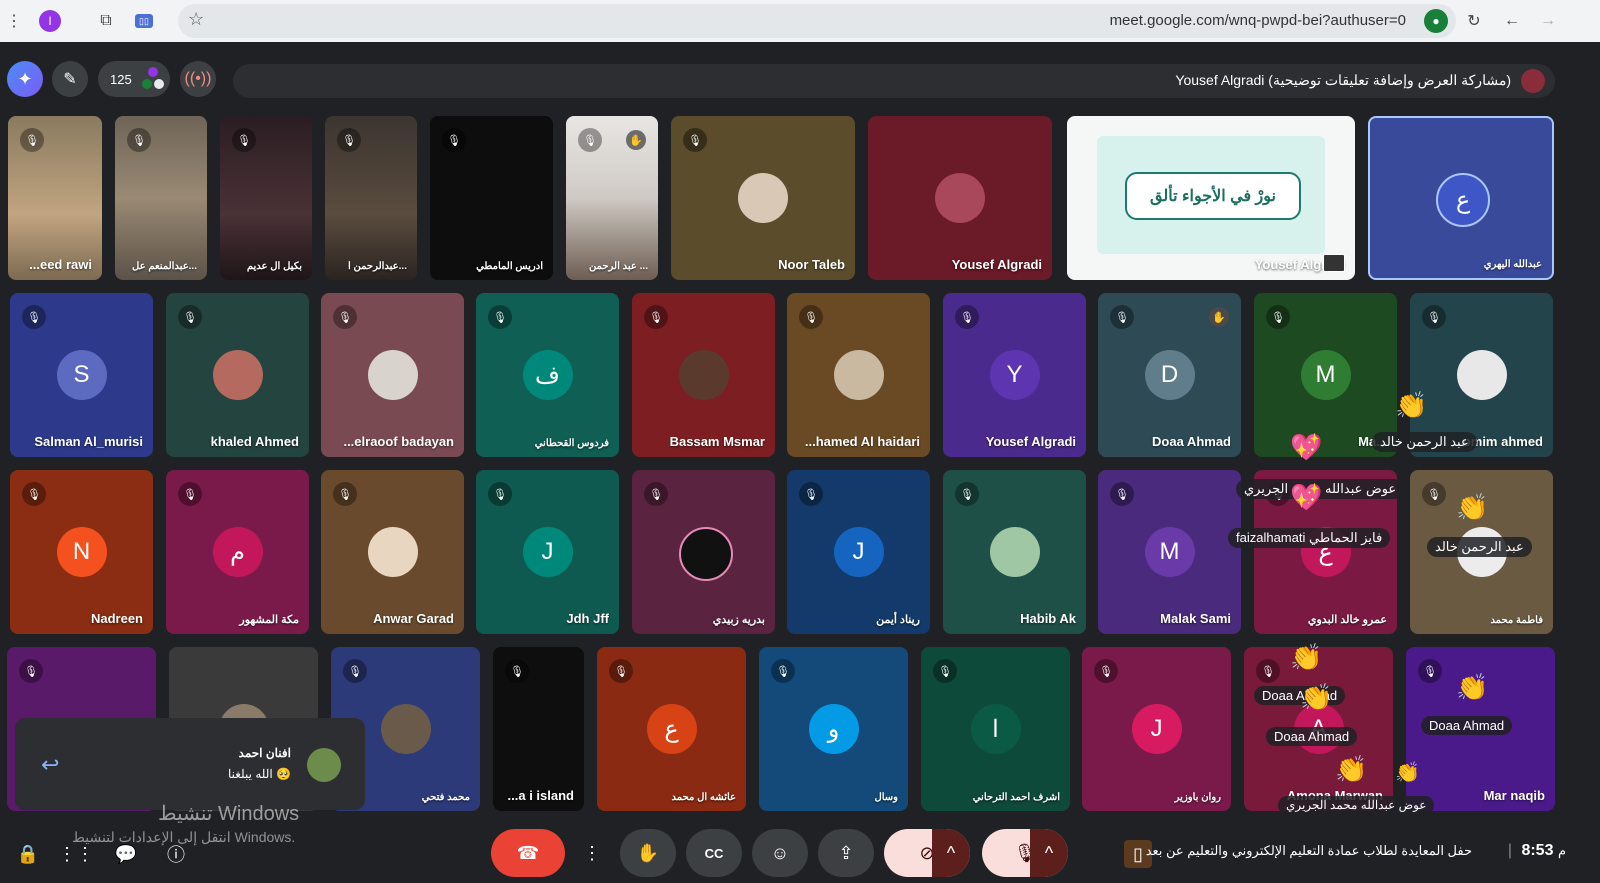 This screenshot has width=1600, height=883. I want to click on leave-call-button: ☎, so click(528, 853).